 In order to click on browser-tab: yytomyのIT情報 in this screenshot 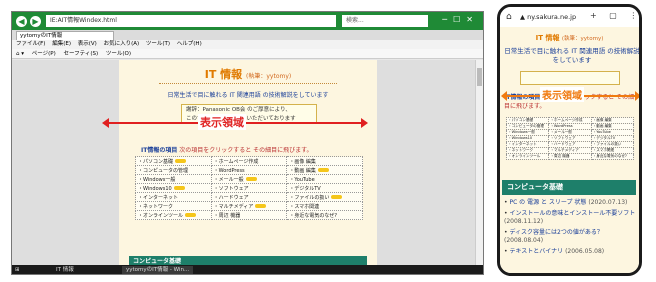, I will do `click(65, 35)`.